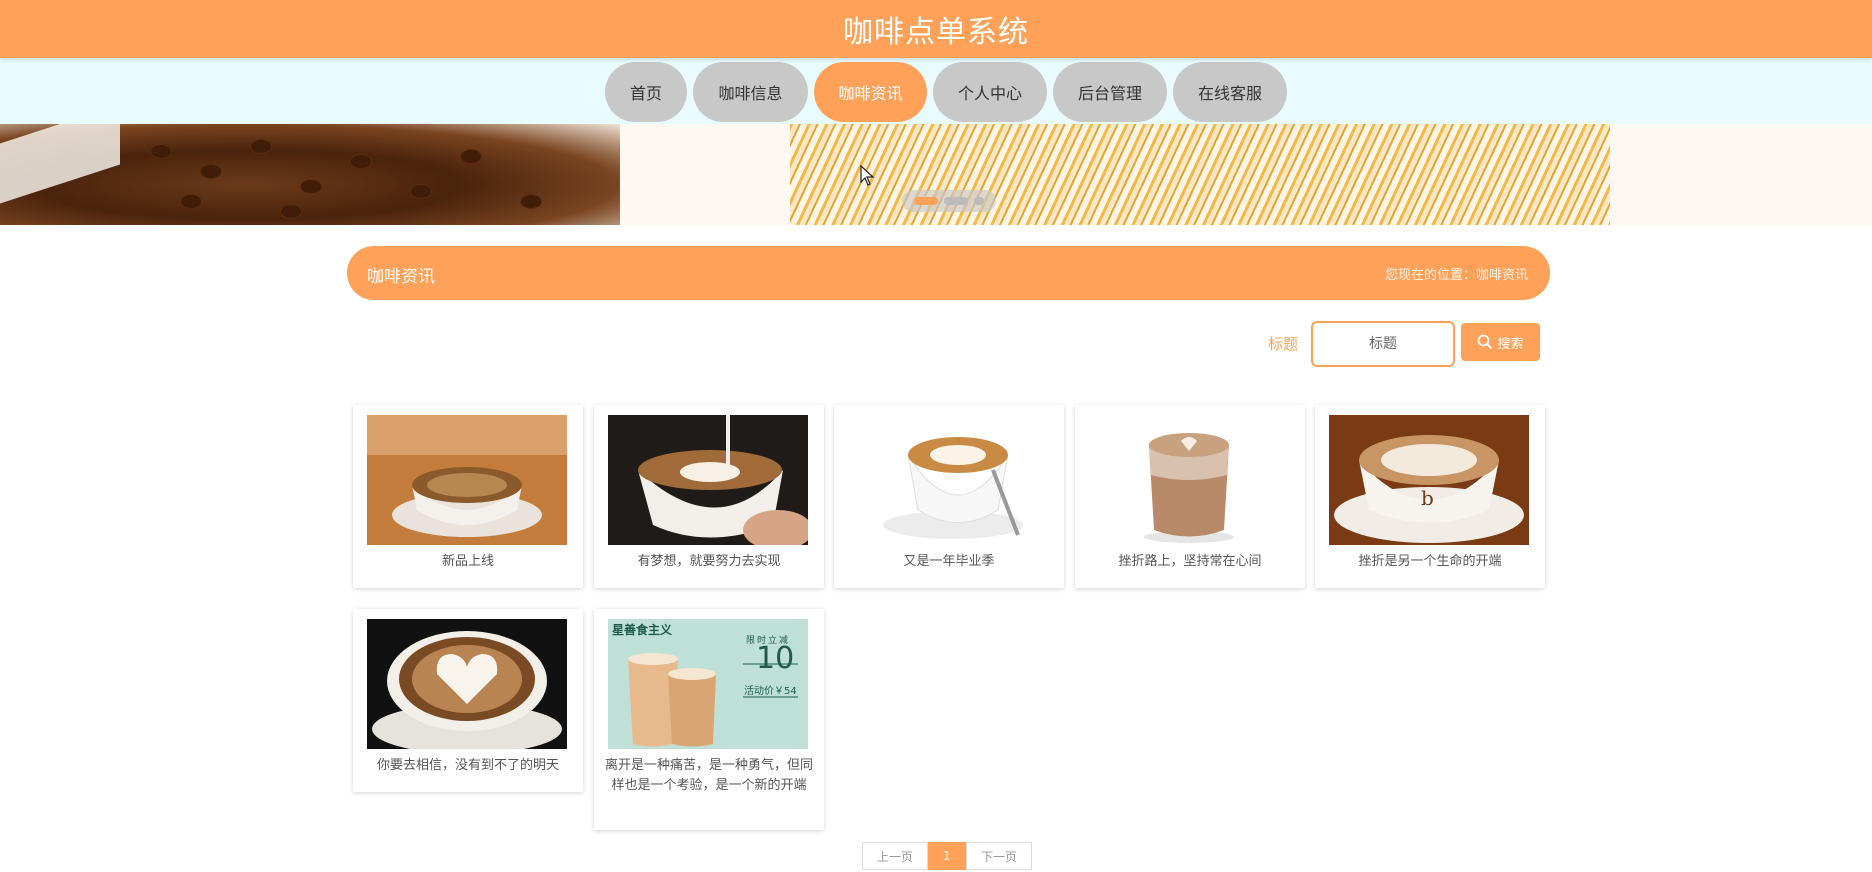  What do you see at coordinates (936, 32) in the screenshot?
I see `site-title: 咖啡点单系统` at bounding box center [936, 32].